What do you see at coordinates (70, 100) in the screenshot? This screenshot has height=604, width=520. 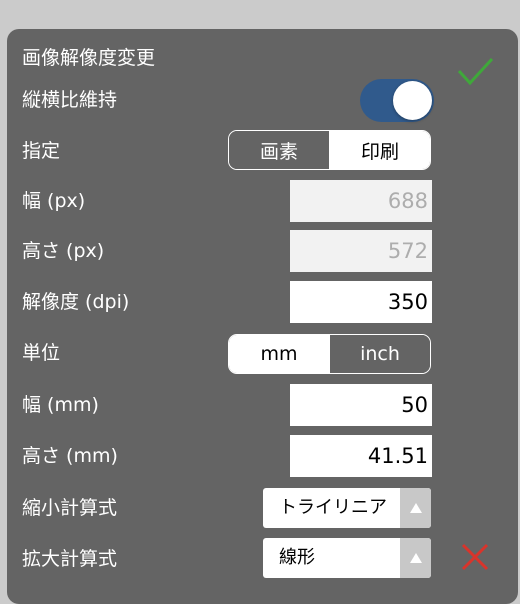 I see `aspect-ratio-label: 縦横比維持` at bounding box center [70, 100].